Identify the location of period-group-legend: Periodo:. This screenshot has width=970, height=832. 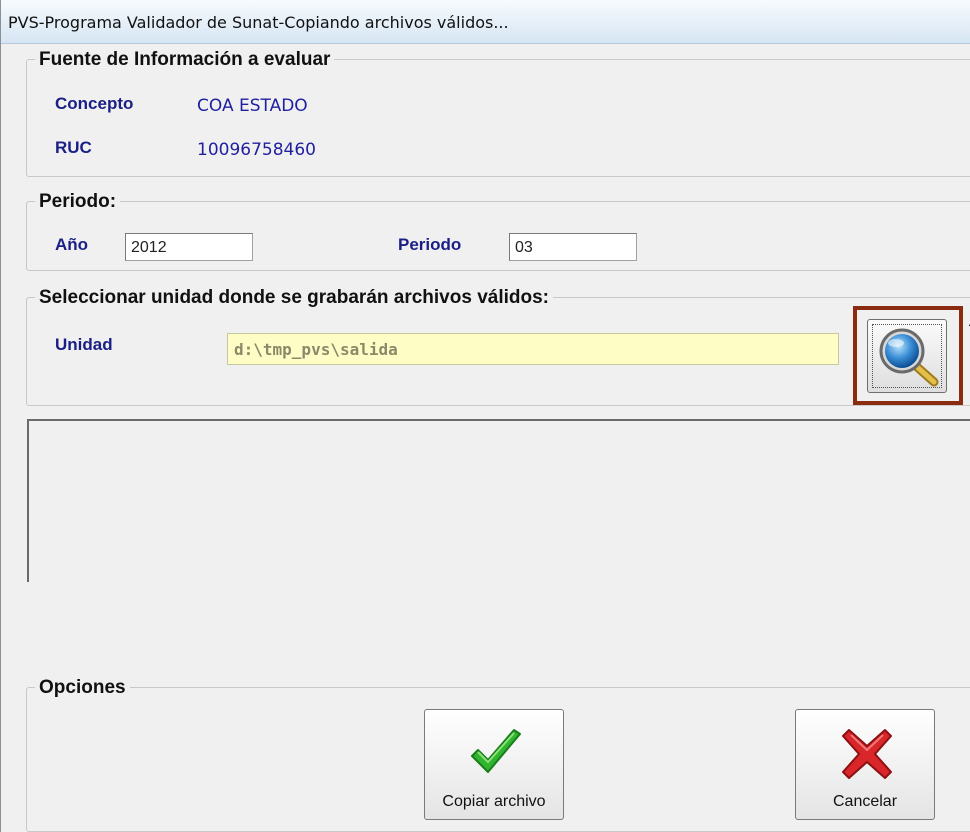
(78, 201).